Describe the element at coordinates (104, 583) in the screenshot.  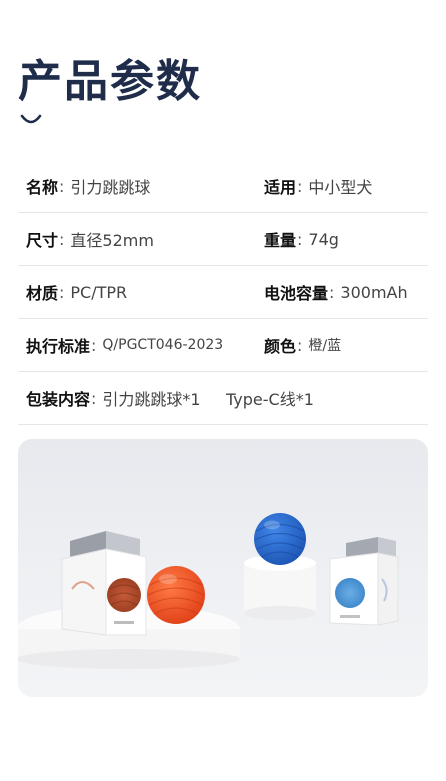
I see `package-box-orange` at that location.